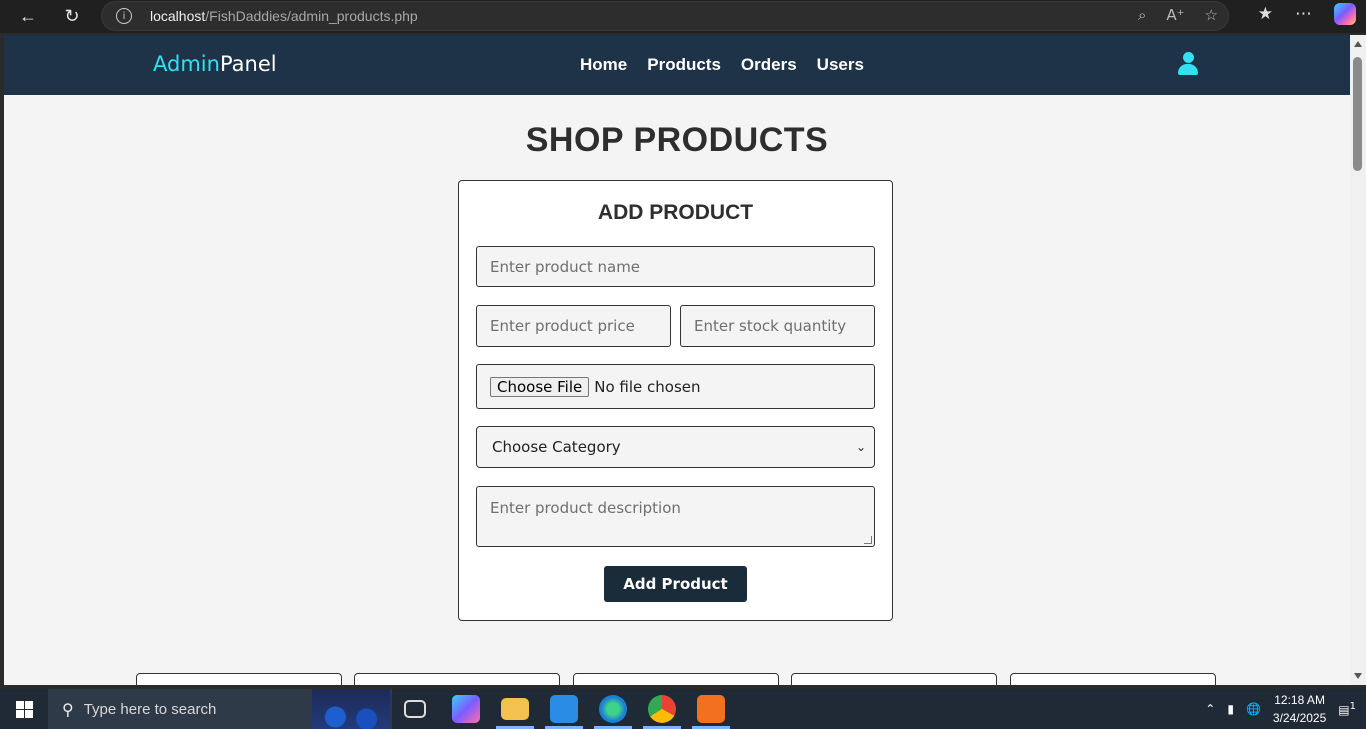 This screenshot has width=1366, height=729. What do you see at coordinates (1303, 14) in the screenshot?
I see `more-menu-icon: ⋯` at bounding box center [1303, 14].